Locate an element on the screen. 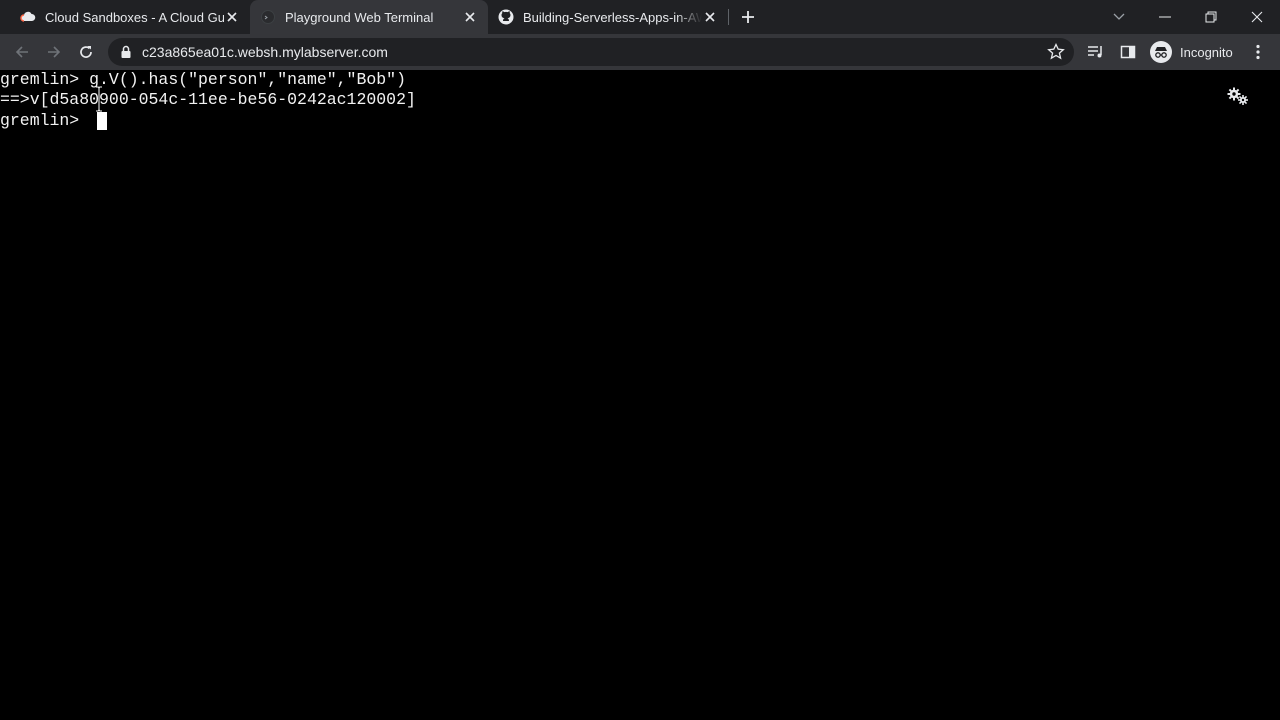 The width and height of the screenshot is (1280, 720). arrow-left-icon is located at coordinates (21, 52).